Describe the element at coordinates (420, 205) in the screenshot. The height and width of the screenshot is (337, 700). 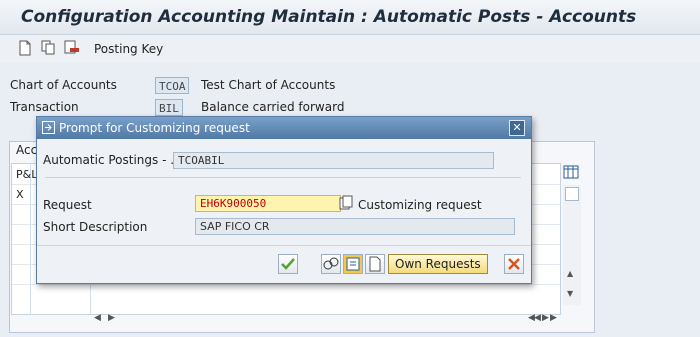
I see `customizing-request-label: Customizing request` at that location.